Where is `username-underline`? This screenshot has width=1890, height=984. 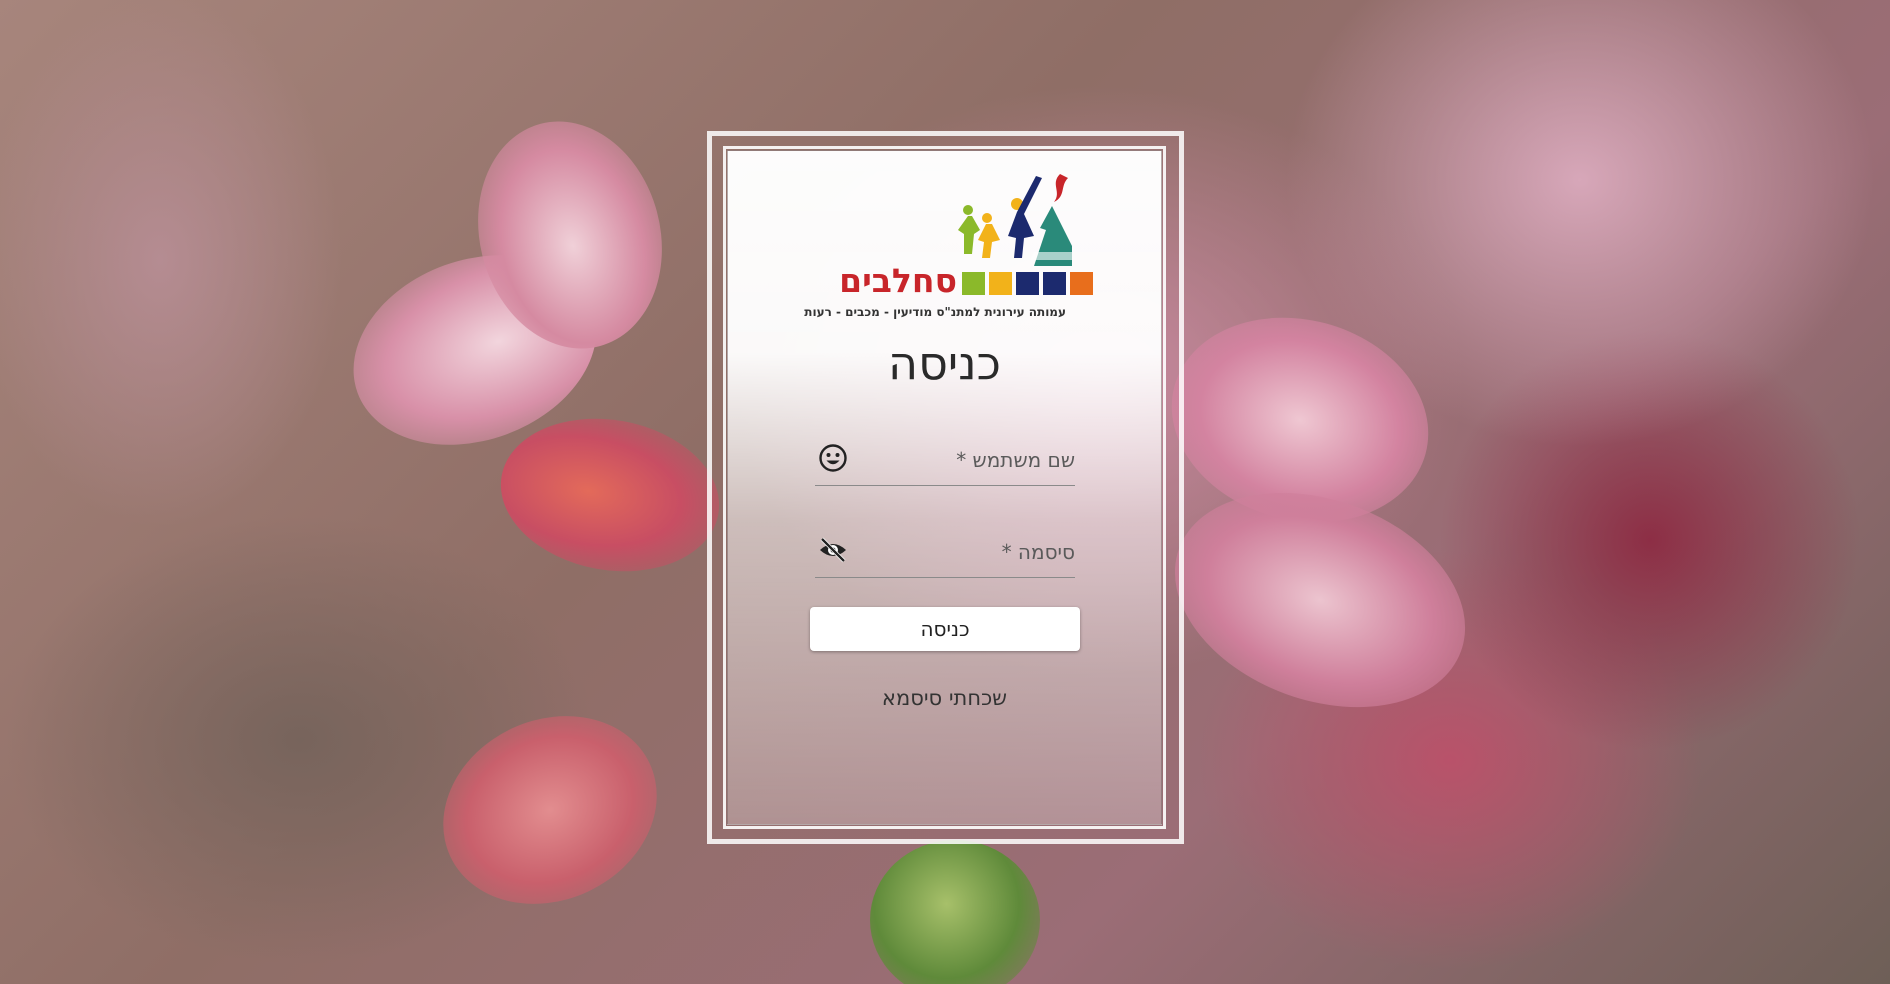 username-underline is located at coordinates (945, 485).